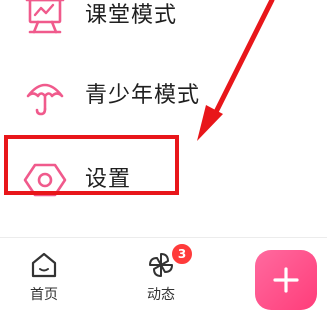  What do you see at coordinates (44, 295) in the screenshot?
I see `nav-home-label: 首页` at bounding box center [44, 295].